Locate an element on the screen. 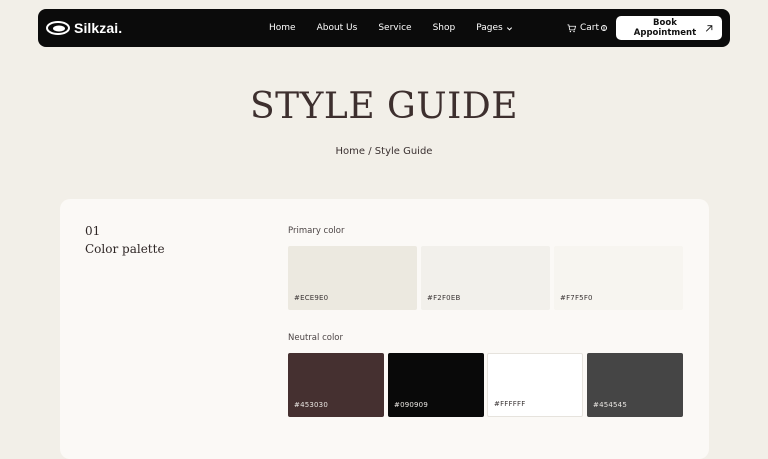 This screenshot has width=768, height=459. nav-pages: Pages is located at coordinates (494, 28).